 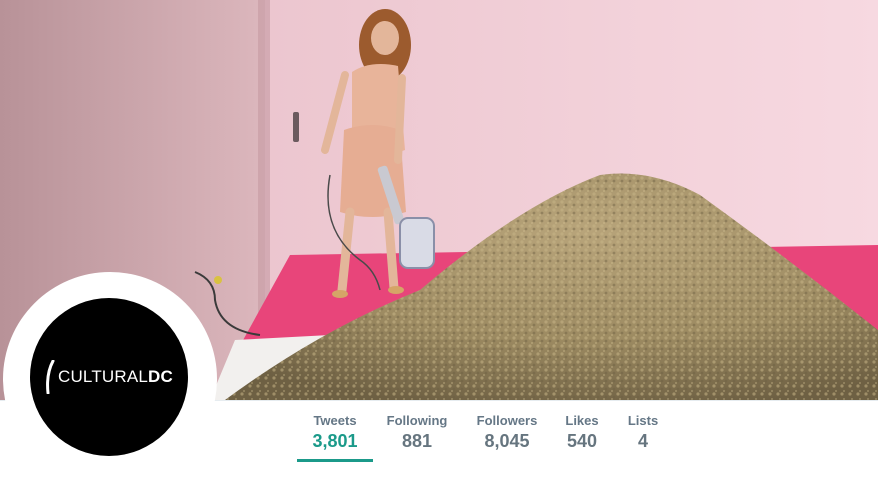 I want to click on stat-following-value: 881, so click(x=417, y=441).